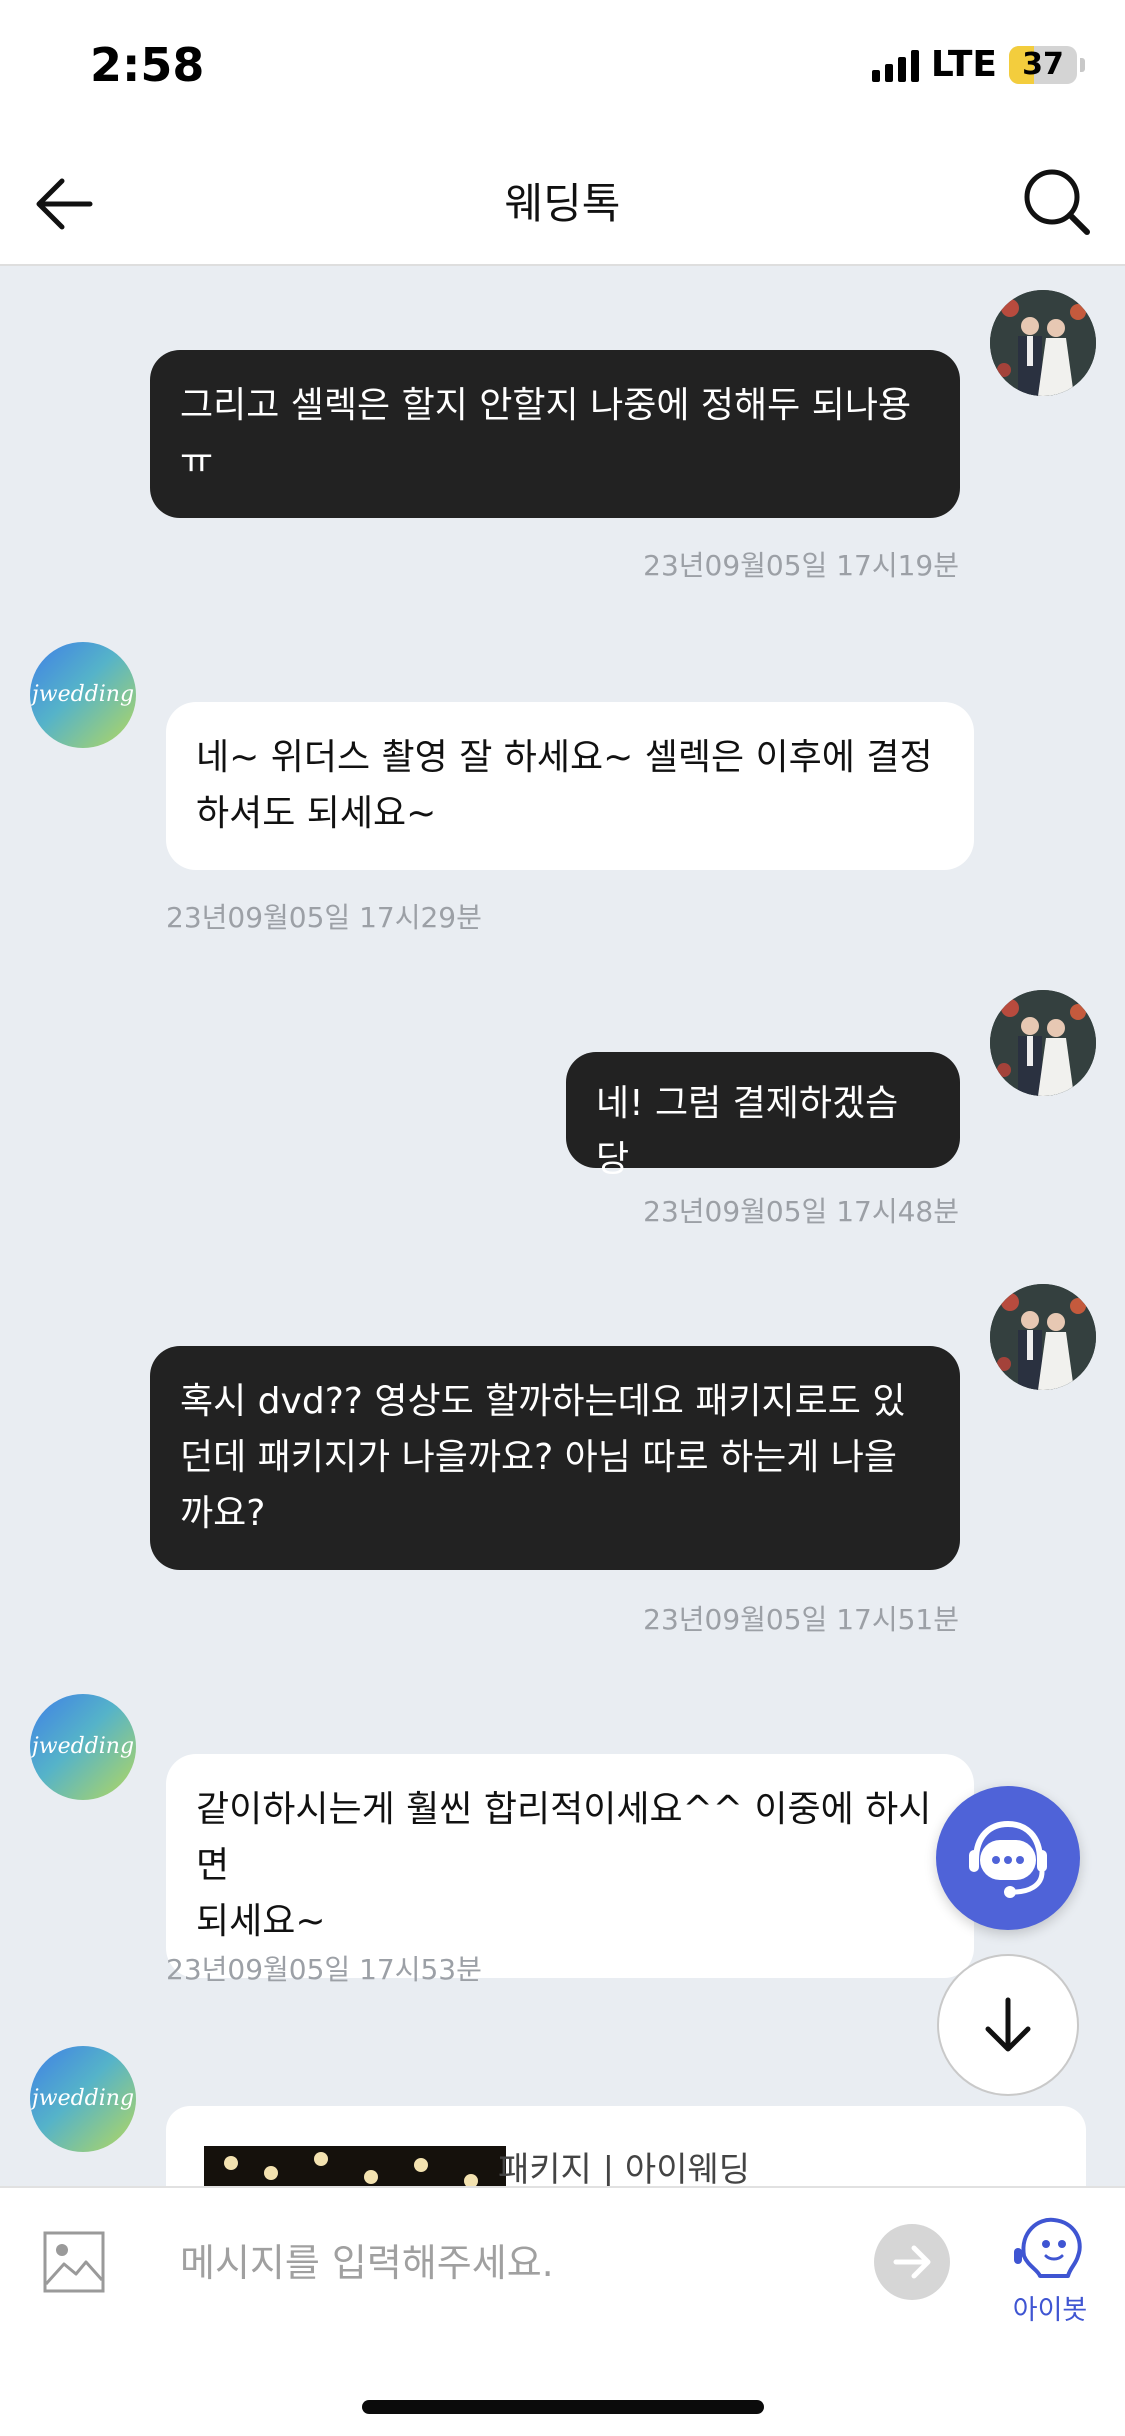 The image size is (1125, 2436). I want to click on send-button, so click(912, 2262).